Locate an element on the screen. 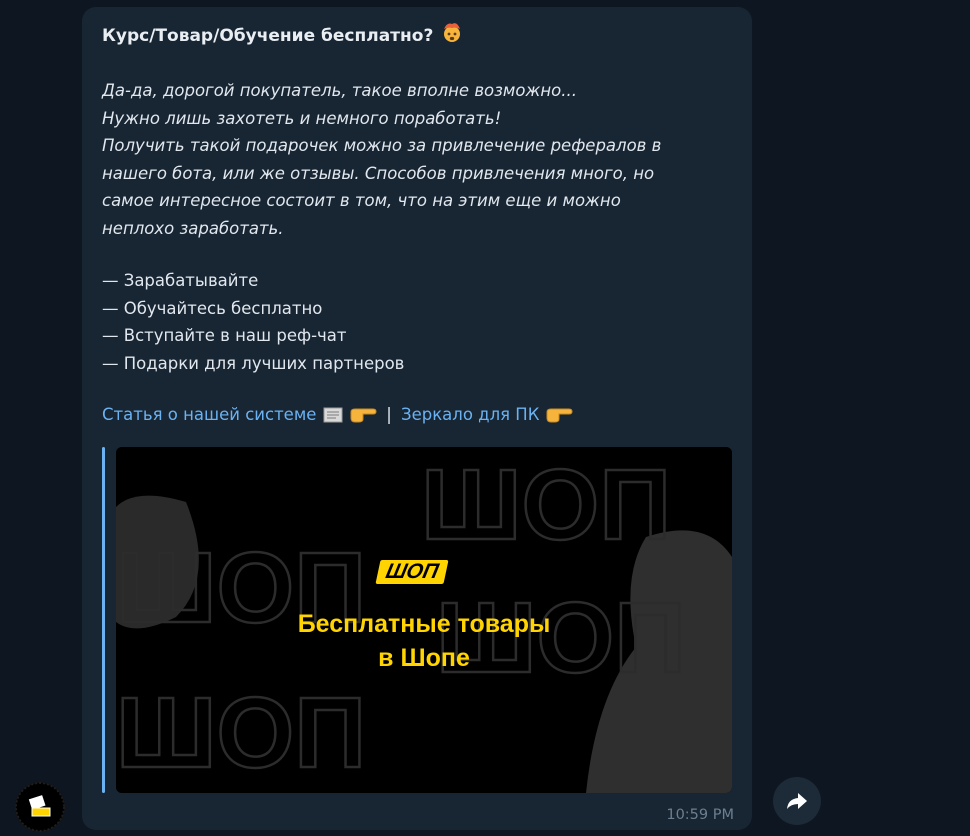 This screenshot has height=836, width=970. list-item: — Обучайтесь бесплатно is located at coordinates (212, 308).